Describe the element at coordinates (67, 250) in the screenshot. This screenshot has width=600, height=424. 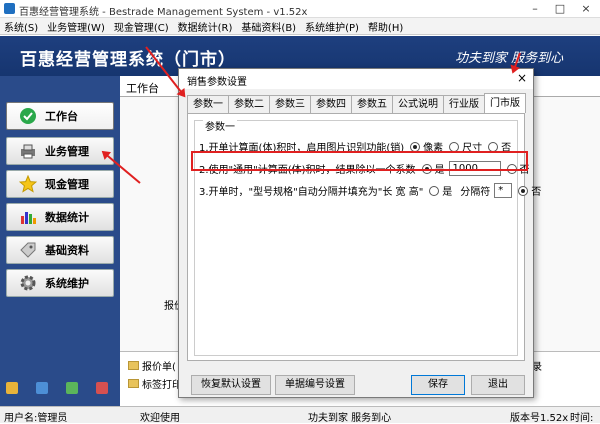
I see `sidebar-item-label: 基础资料` at that location.